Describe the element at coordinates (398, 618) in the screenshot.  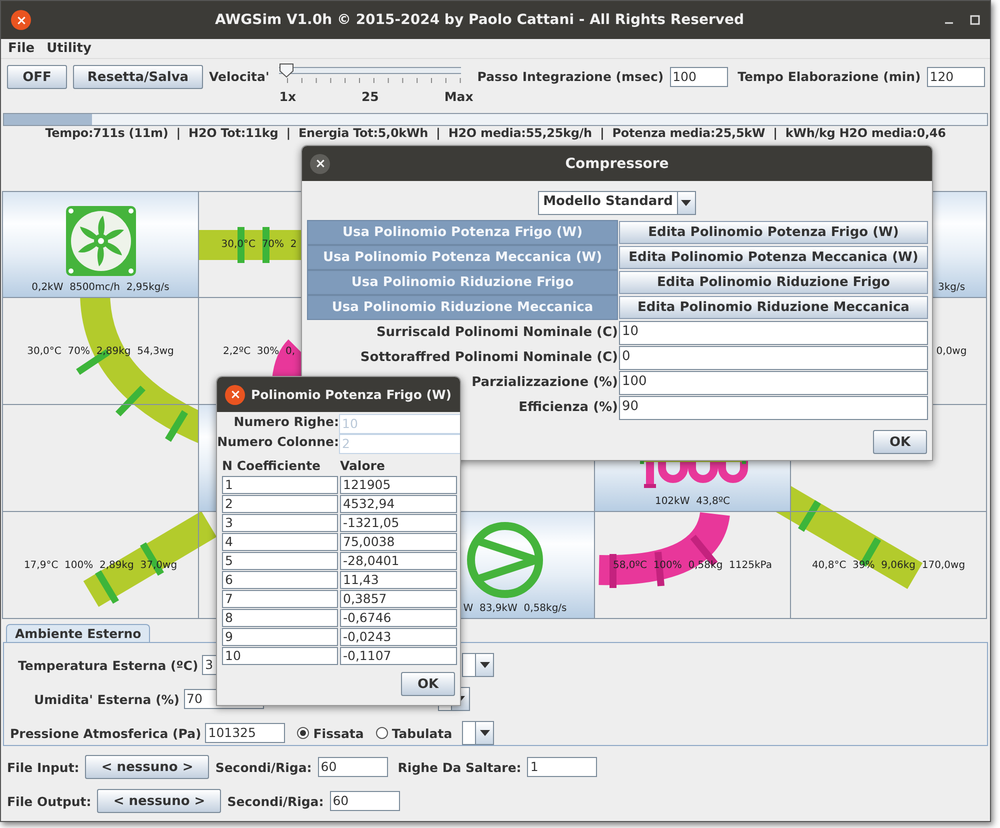
I see `table-cell: -0,6746` at that location.